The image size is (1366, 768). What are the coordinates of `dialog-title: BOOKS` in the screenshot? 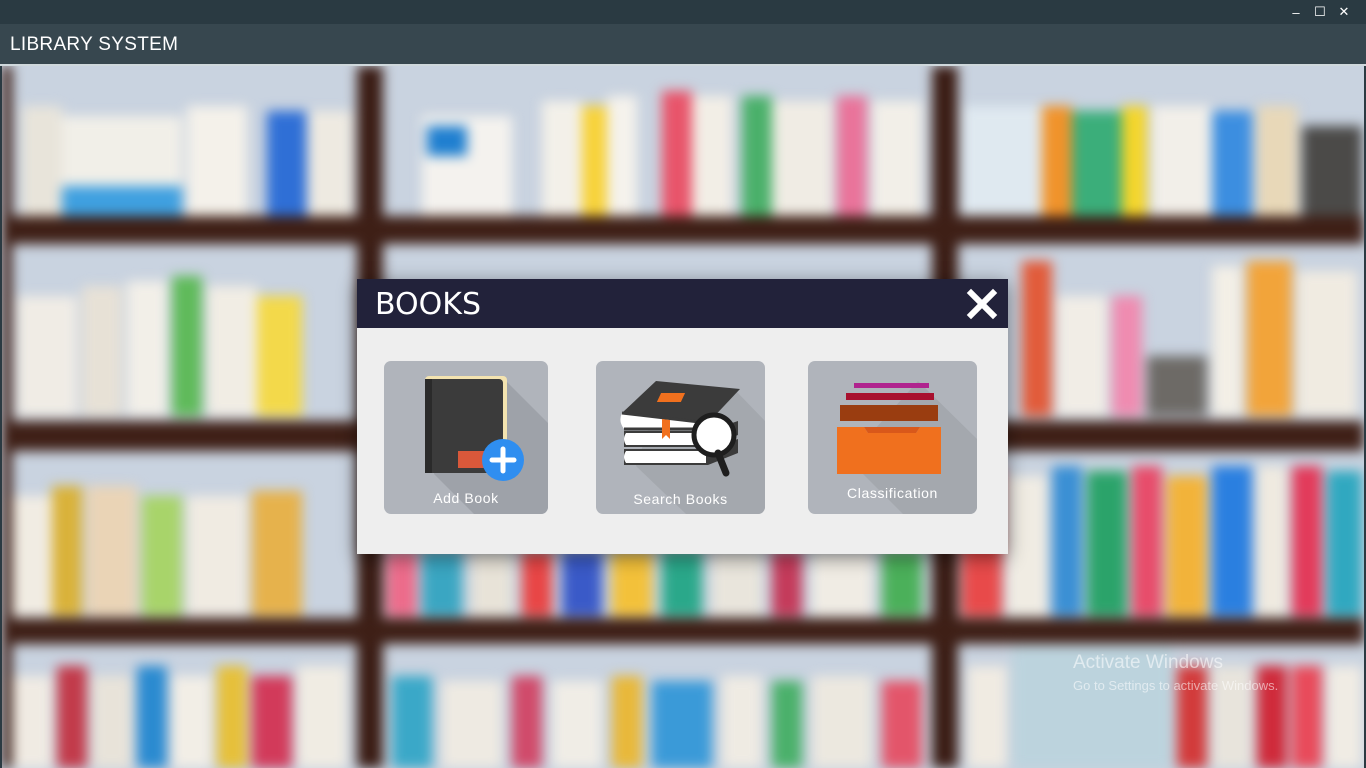 It's located at (428, 304).